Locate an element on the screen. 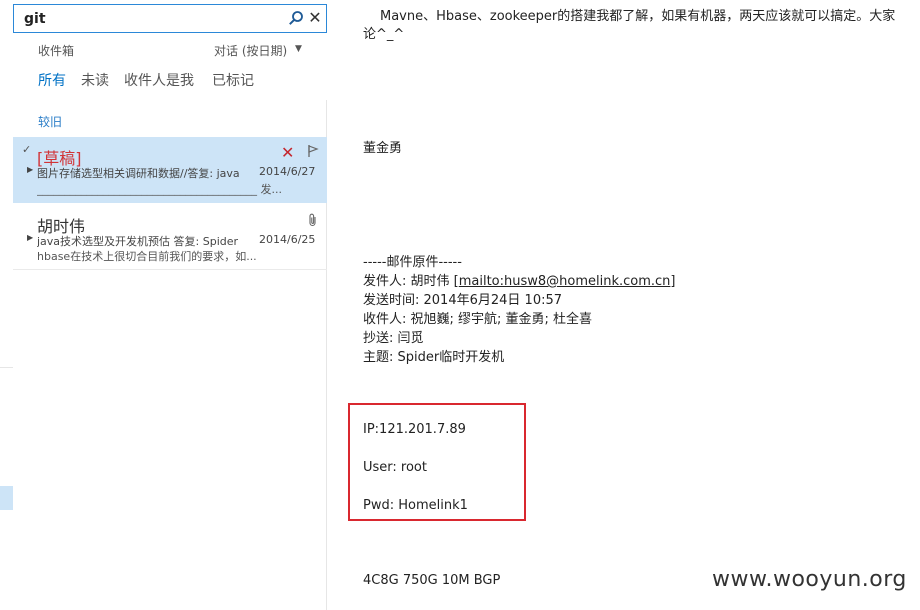 This screenshot has width=920, height=610. search-icon is located at coordinates (296, 18).